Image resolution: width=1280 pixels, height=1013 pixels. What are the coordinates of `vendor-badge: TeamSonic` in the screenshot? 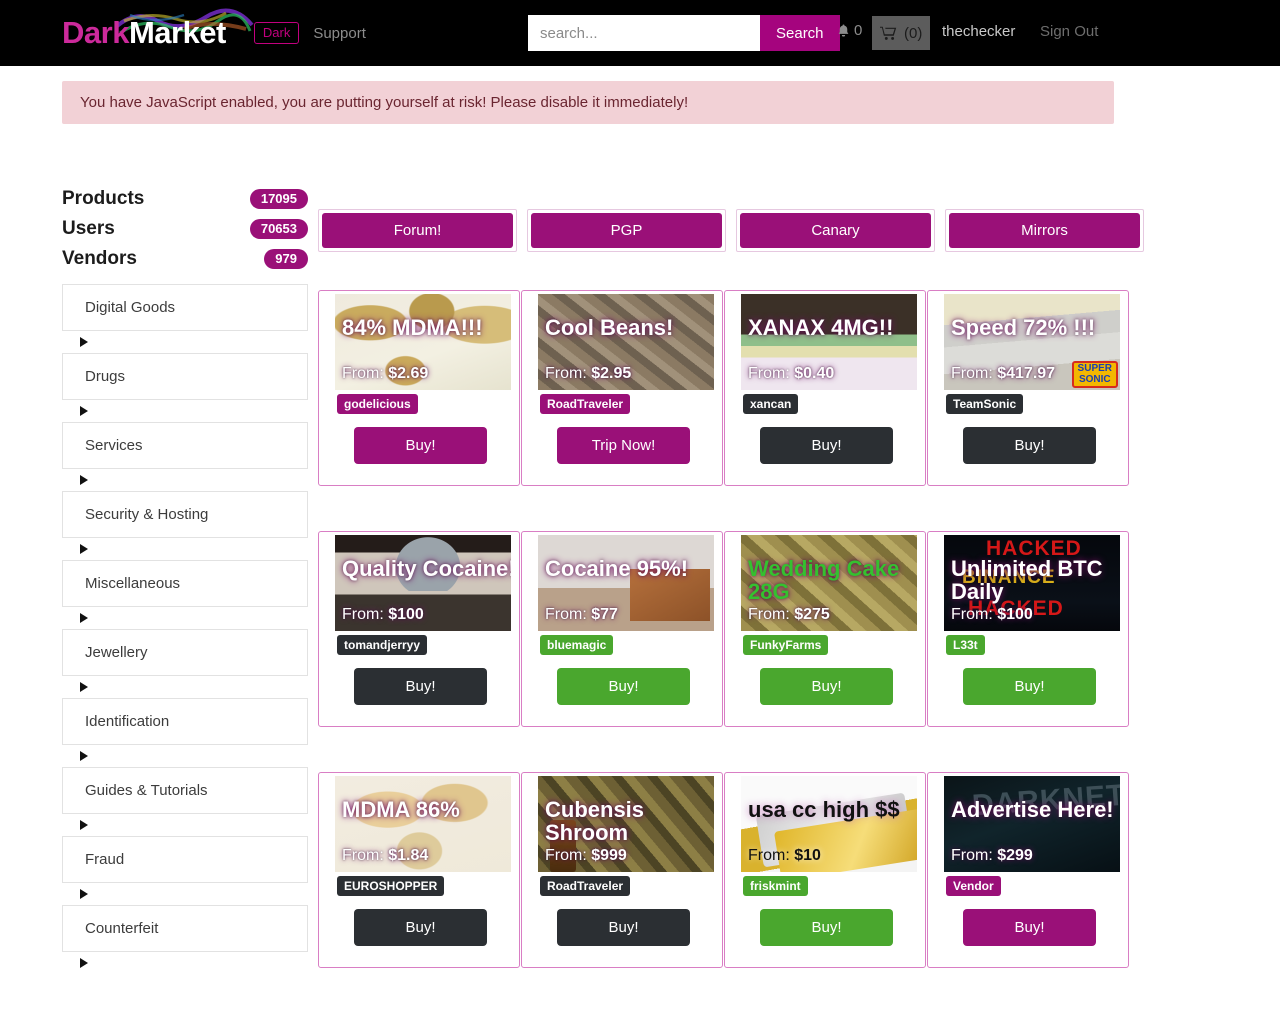 It's located at (985, 404).